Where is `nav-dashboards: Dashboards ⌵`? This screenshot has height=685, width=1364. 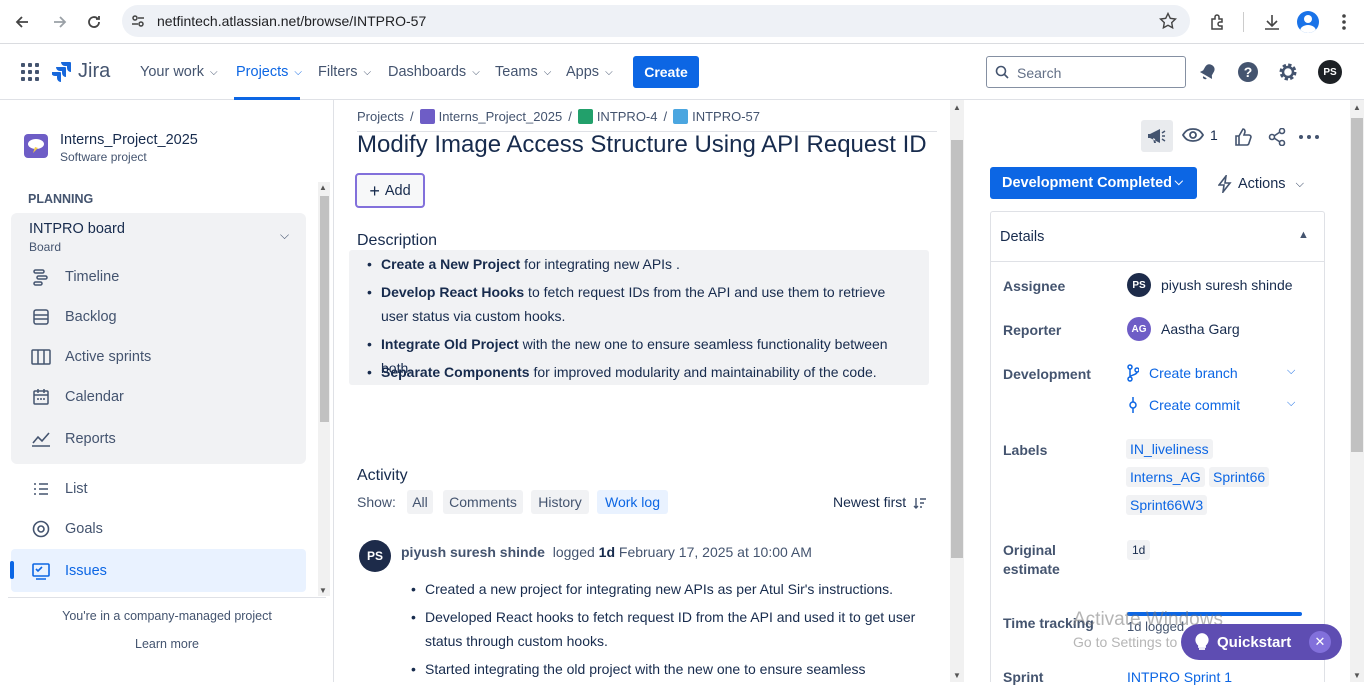
nav-dashboards: Dashboards ⌵ is located at coordinates (434, 72).